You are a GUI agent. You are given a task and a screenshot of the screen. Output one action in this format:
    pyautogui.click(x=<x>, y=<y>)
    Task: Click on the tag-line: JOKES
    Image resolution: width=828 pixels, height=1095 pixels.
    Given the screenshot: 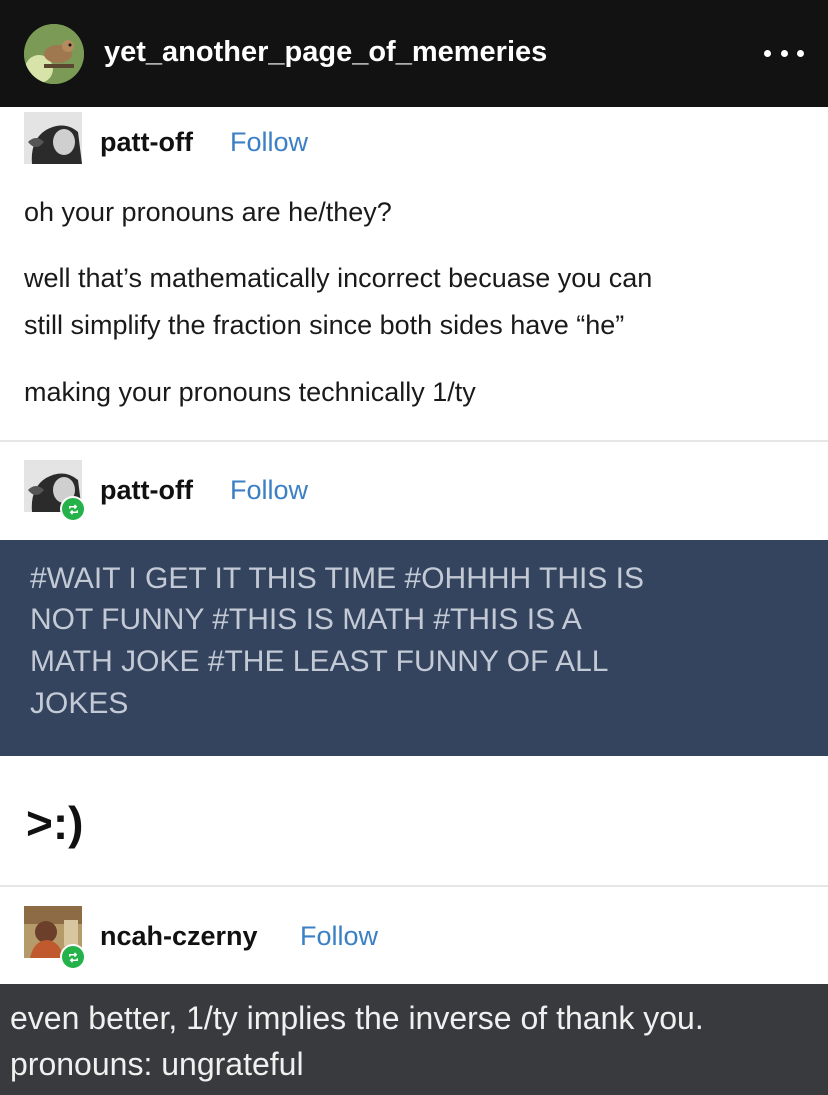 What is the action you would take?
    pyautogui.click(x=79, y=704)
    